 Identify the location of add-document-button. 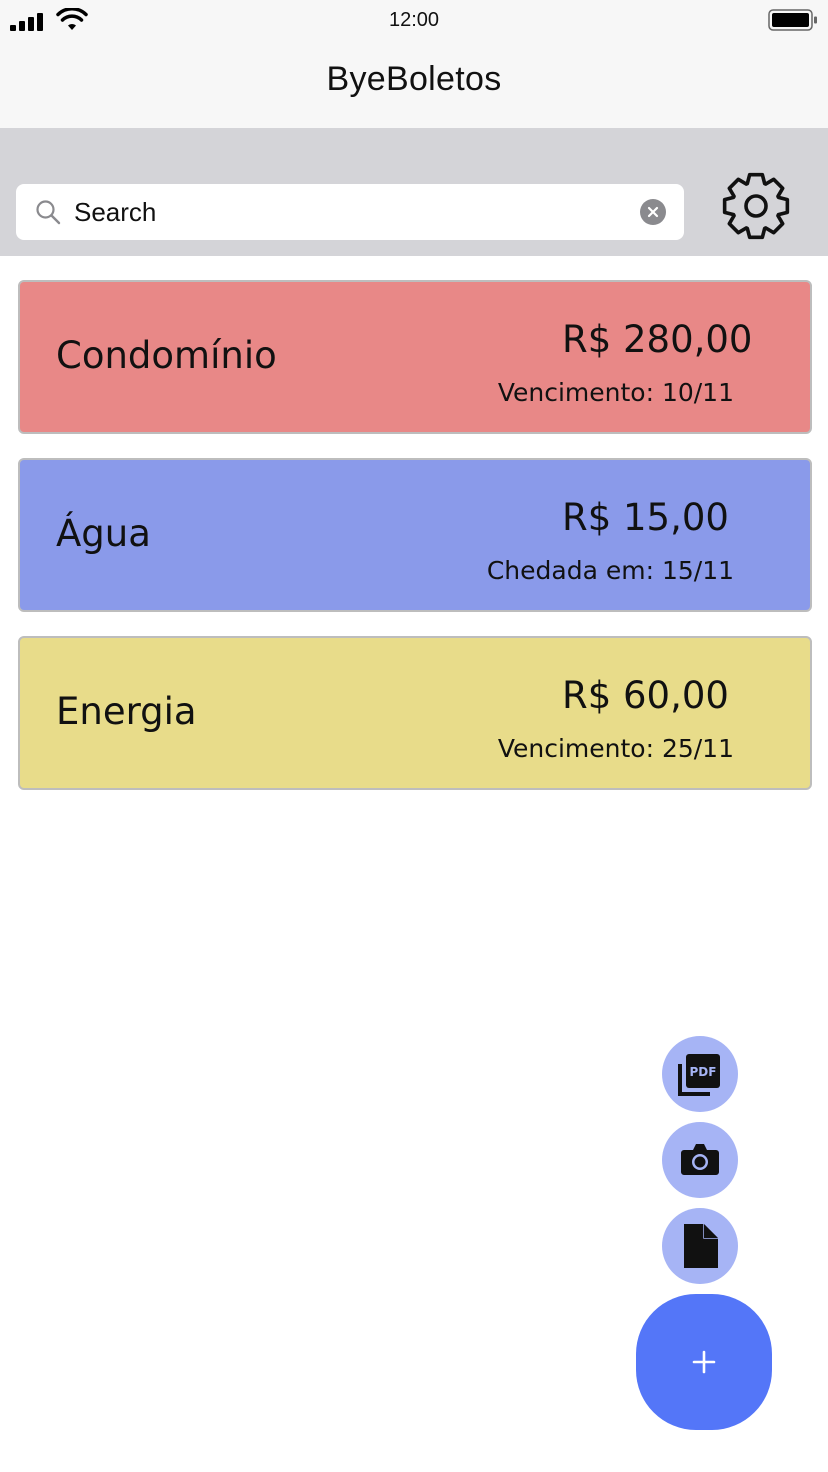
(700, 1246).